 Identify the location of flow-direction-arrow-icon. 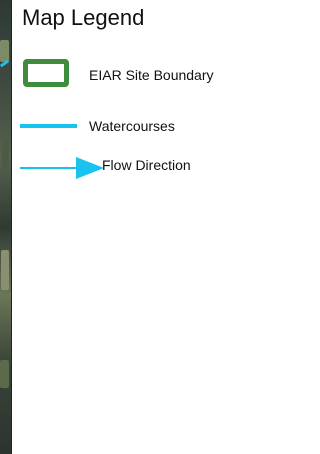
(62, 168).